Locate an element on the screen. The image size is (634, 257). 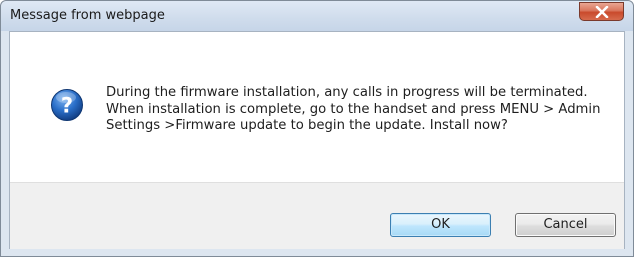
cancel-button: Cancel is located at coordinates (565, 225).